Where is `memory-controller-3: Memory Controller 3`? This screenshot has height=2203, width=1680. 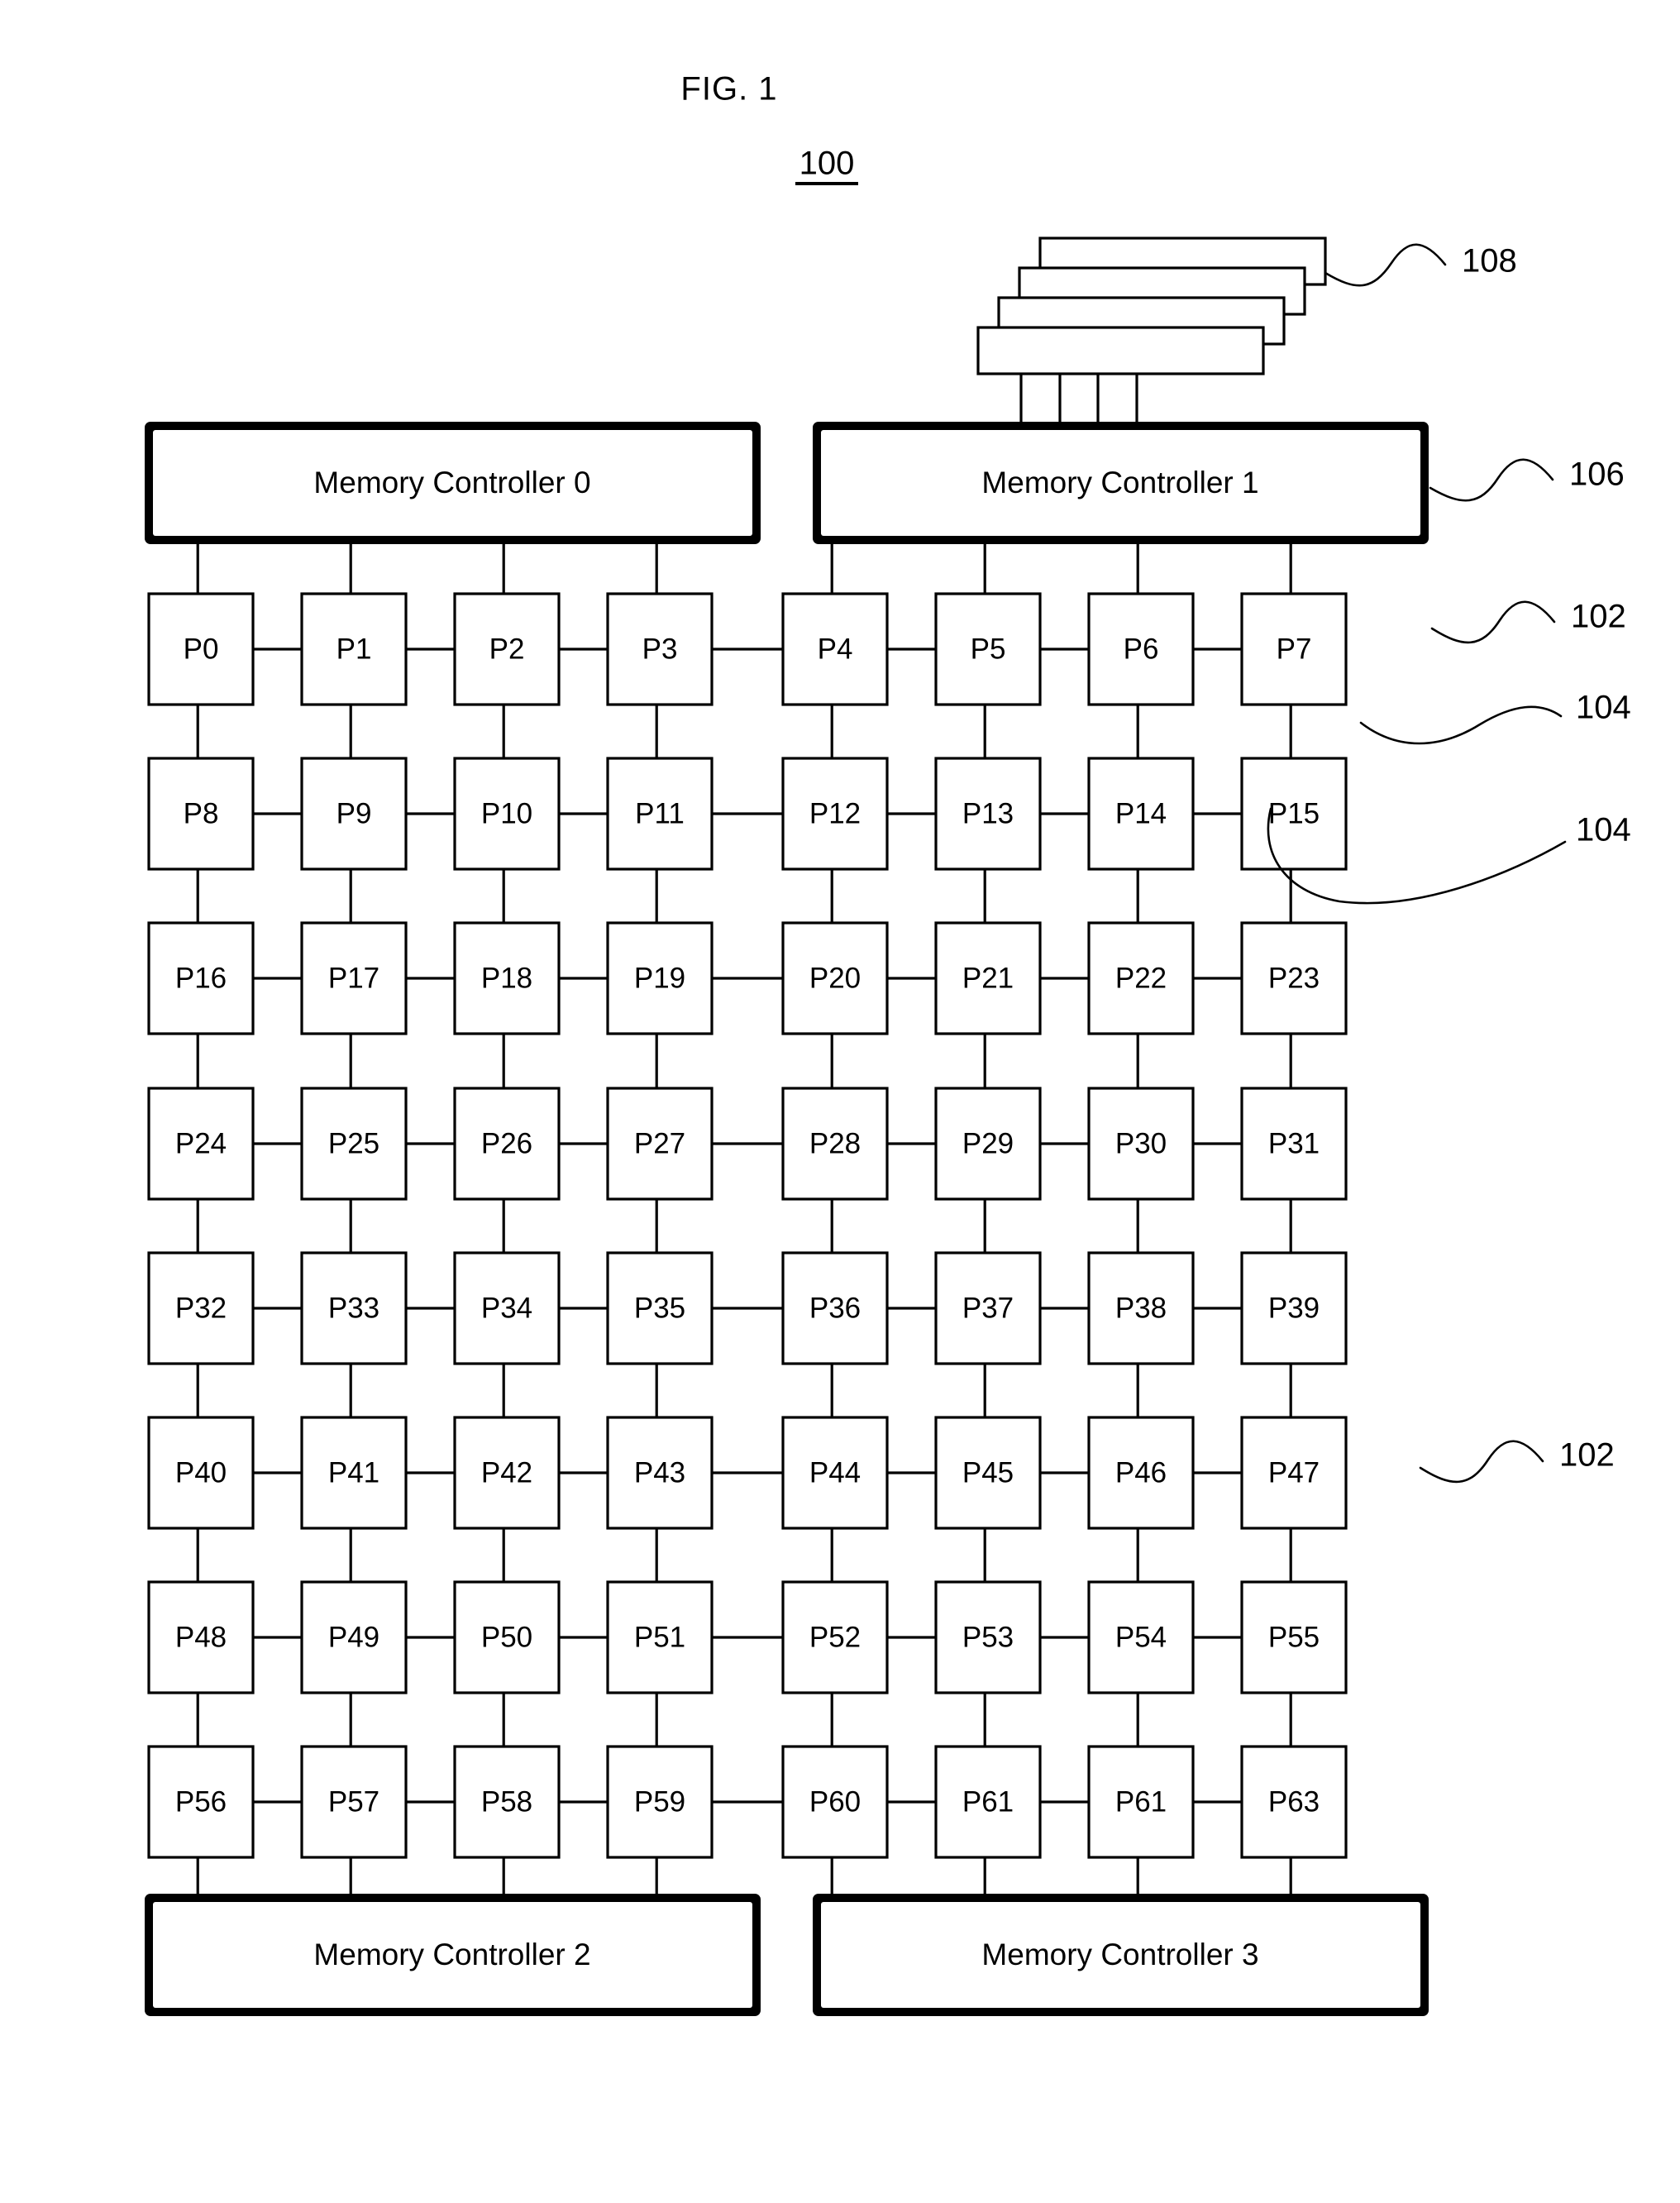 memory-controller-3: Memory Controller 3 is located at coordinates (1121, 1955).